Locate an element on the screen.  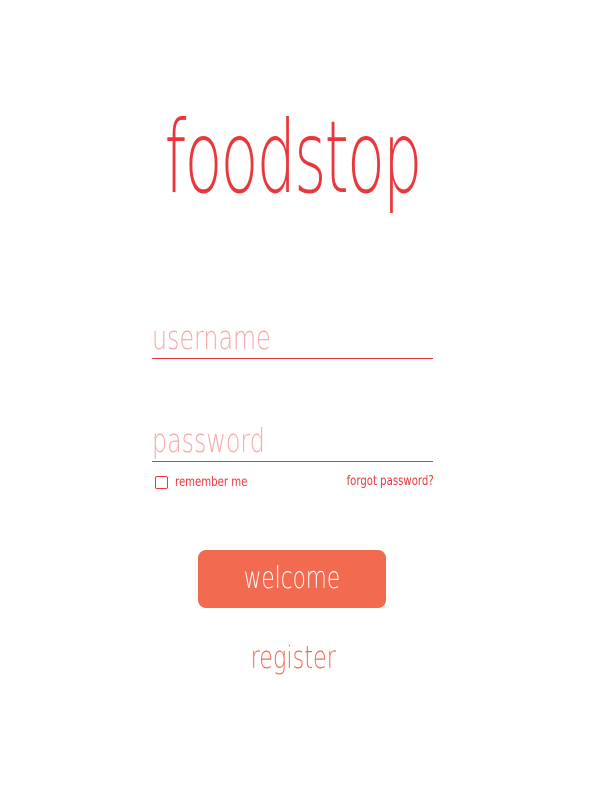
remember-me-label: remember me is located at coordinates (211, 482).